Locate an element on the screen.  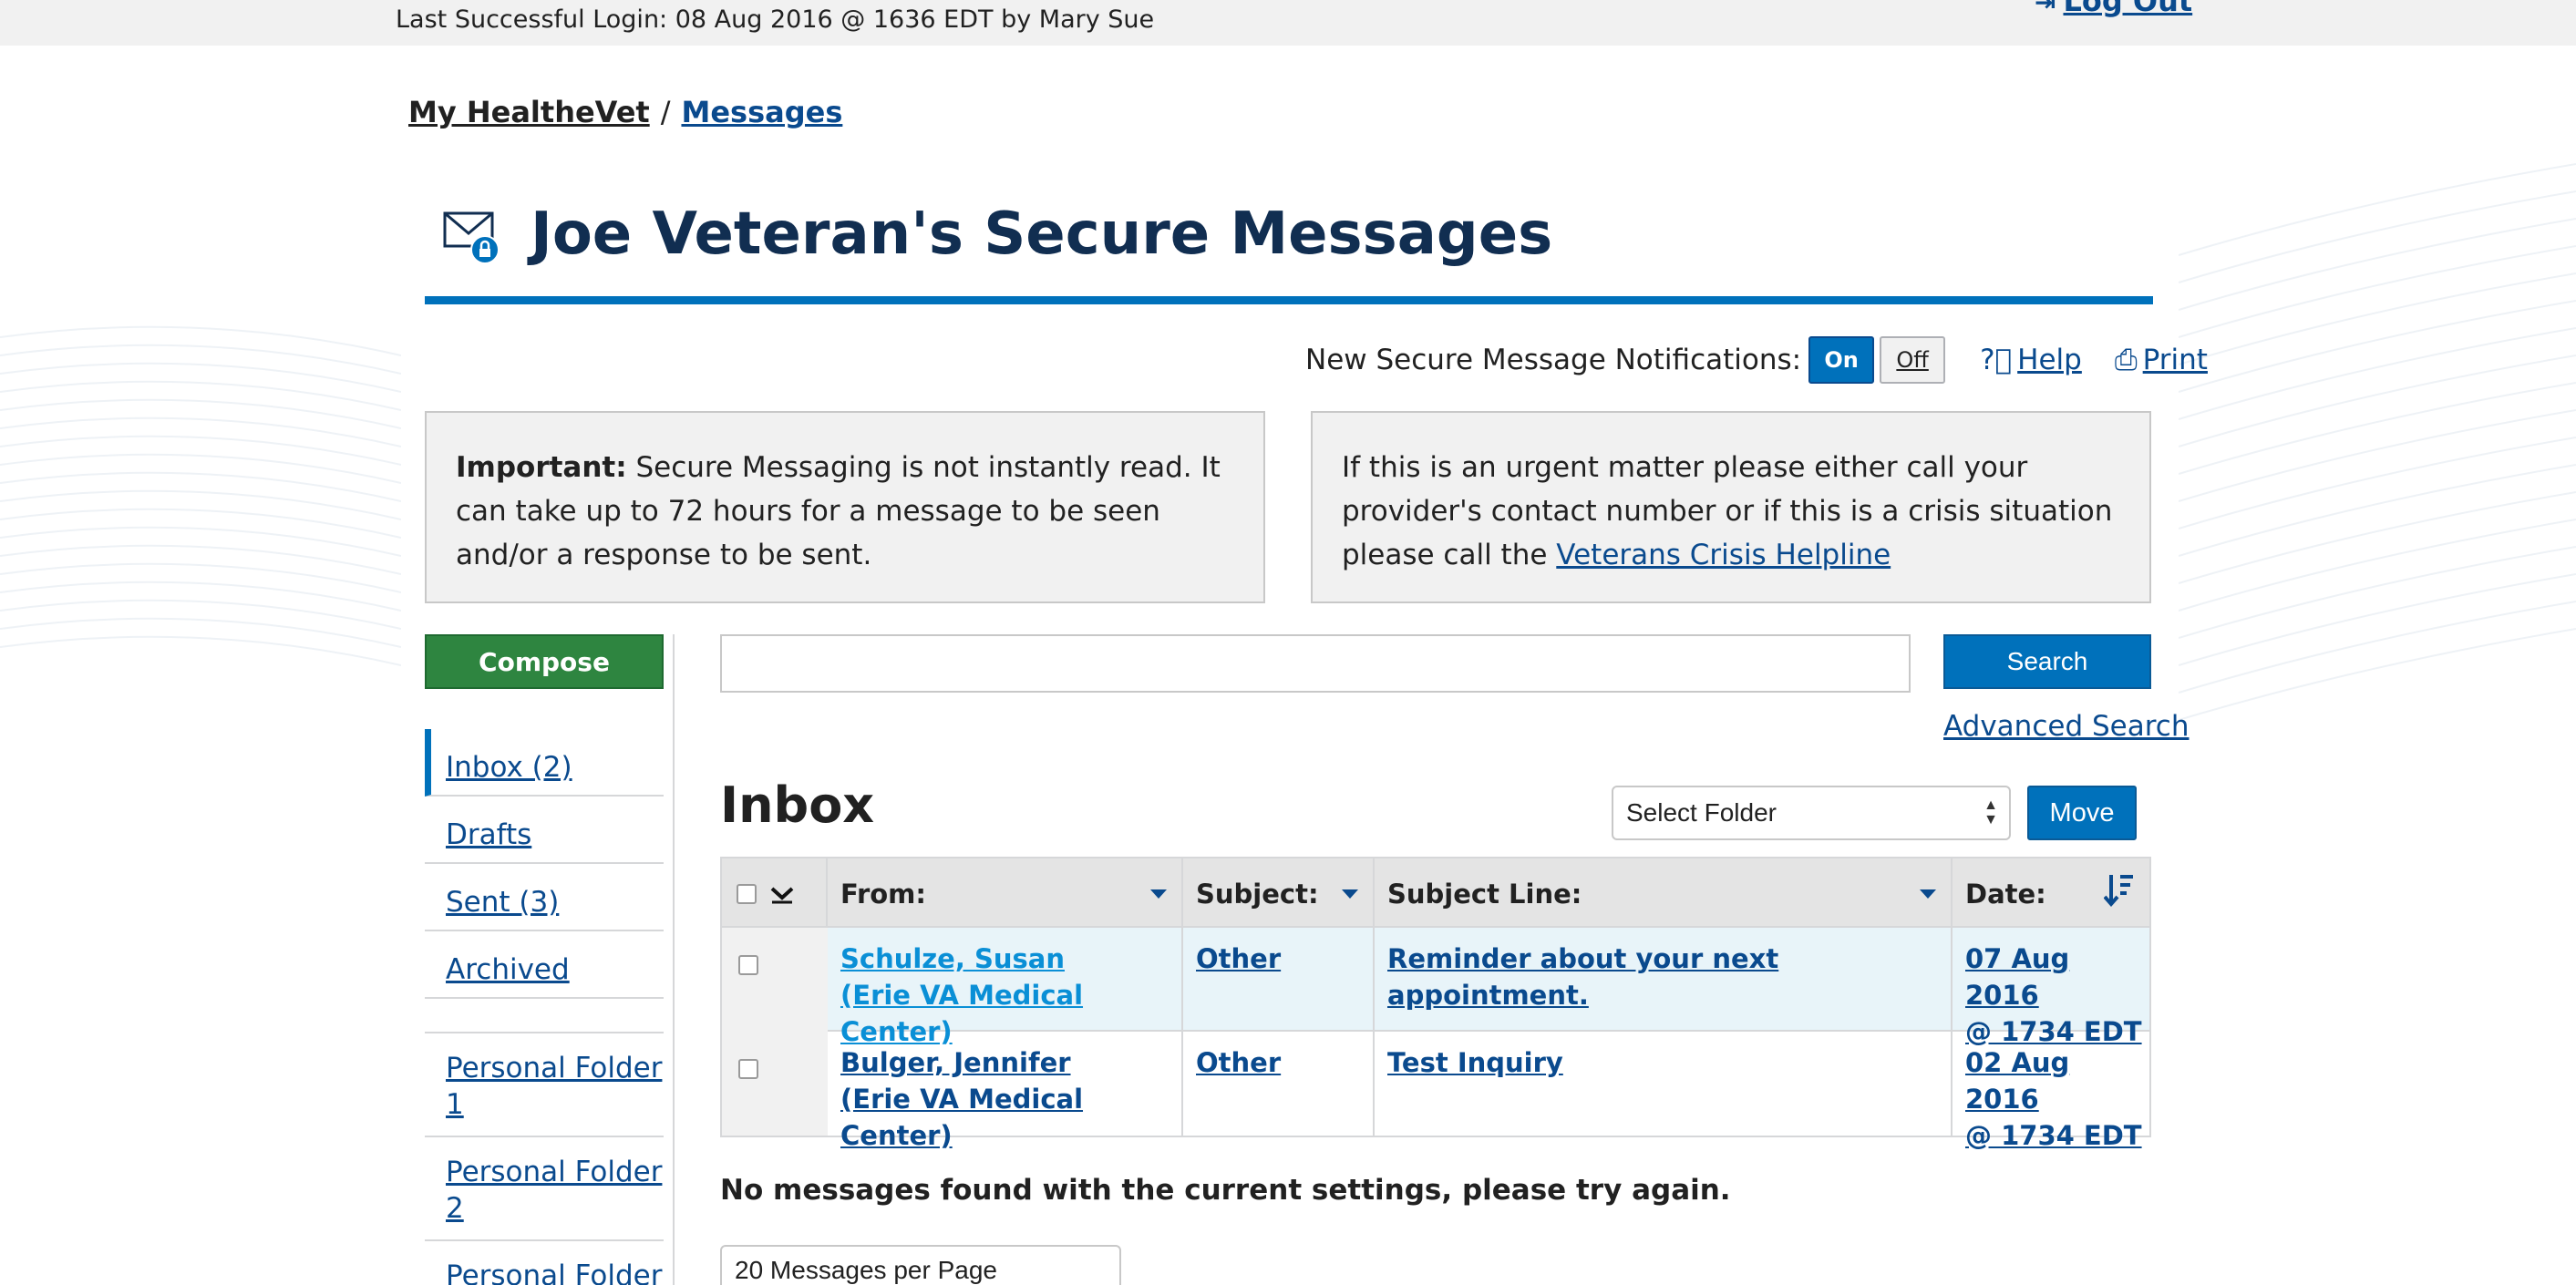
sidebar-item-personal-folder-1: Personal Folder 1 is located at coordinates (544, 1085).